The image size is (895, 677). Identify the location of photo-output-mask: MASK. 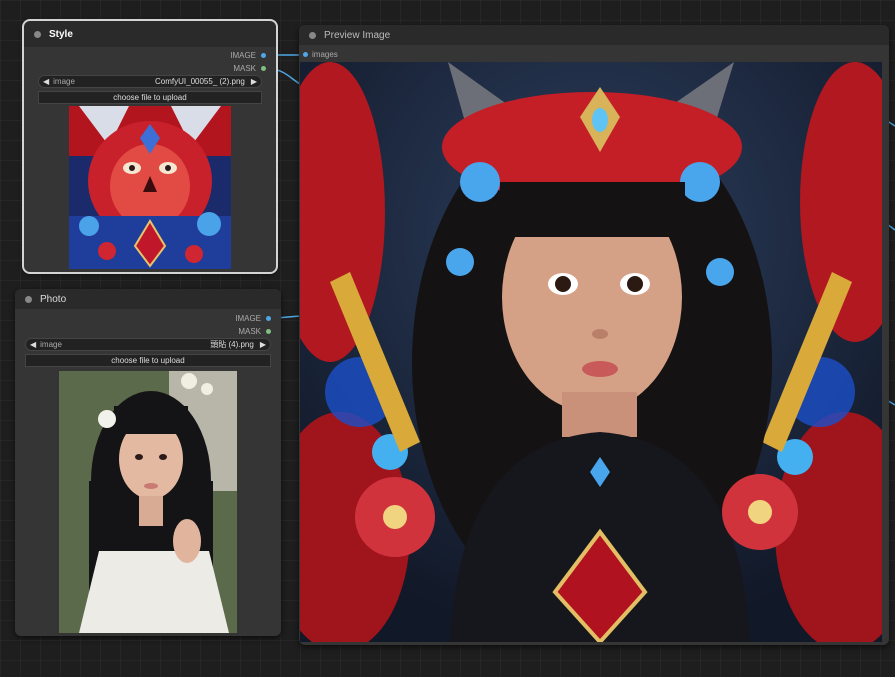
(254, 331).